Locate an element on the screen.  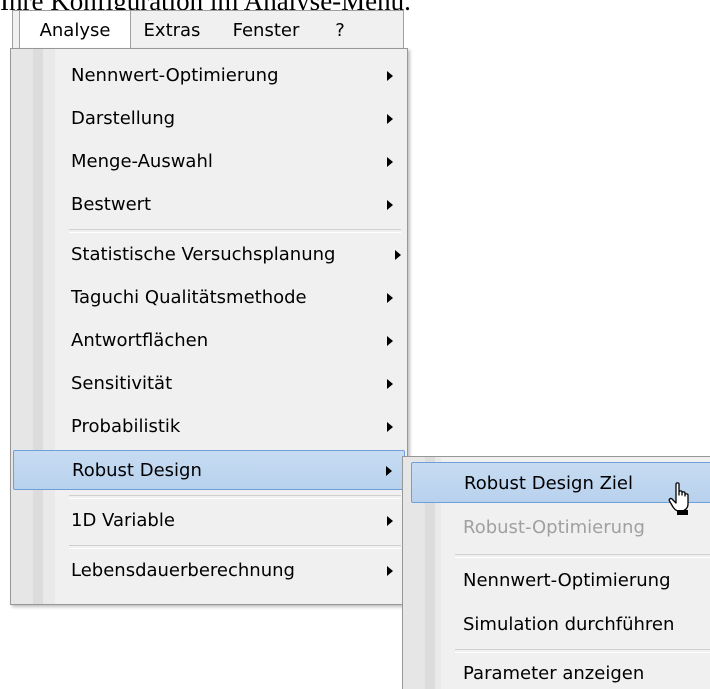
menu-item-label: Statistische Versuchsplanung is located at coordinates (203, 254).